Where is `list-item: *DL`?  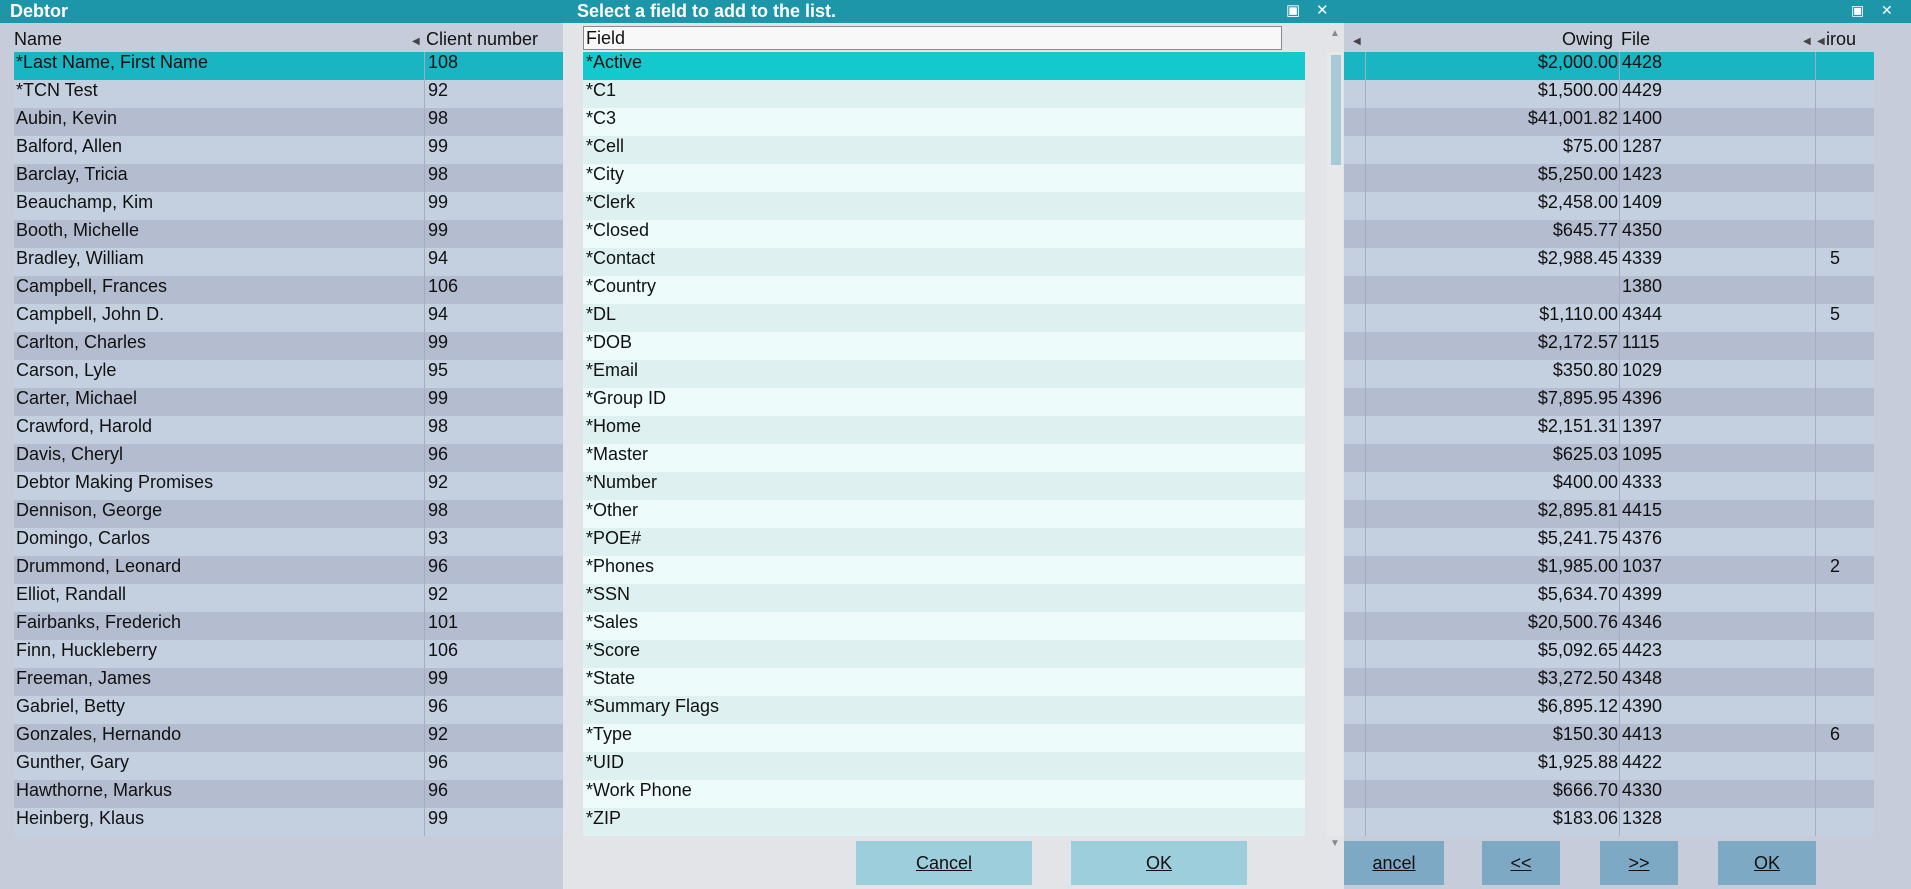
list-item: *DL is located at coordinates (944, 318).